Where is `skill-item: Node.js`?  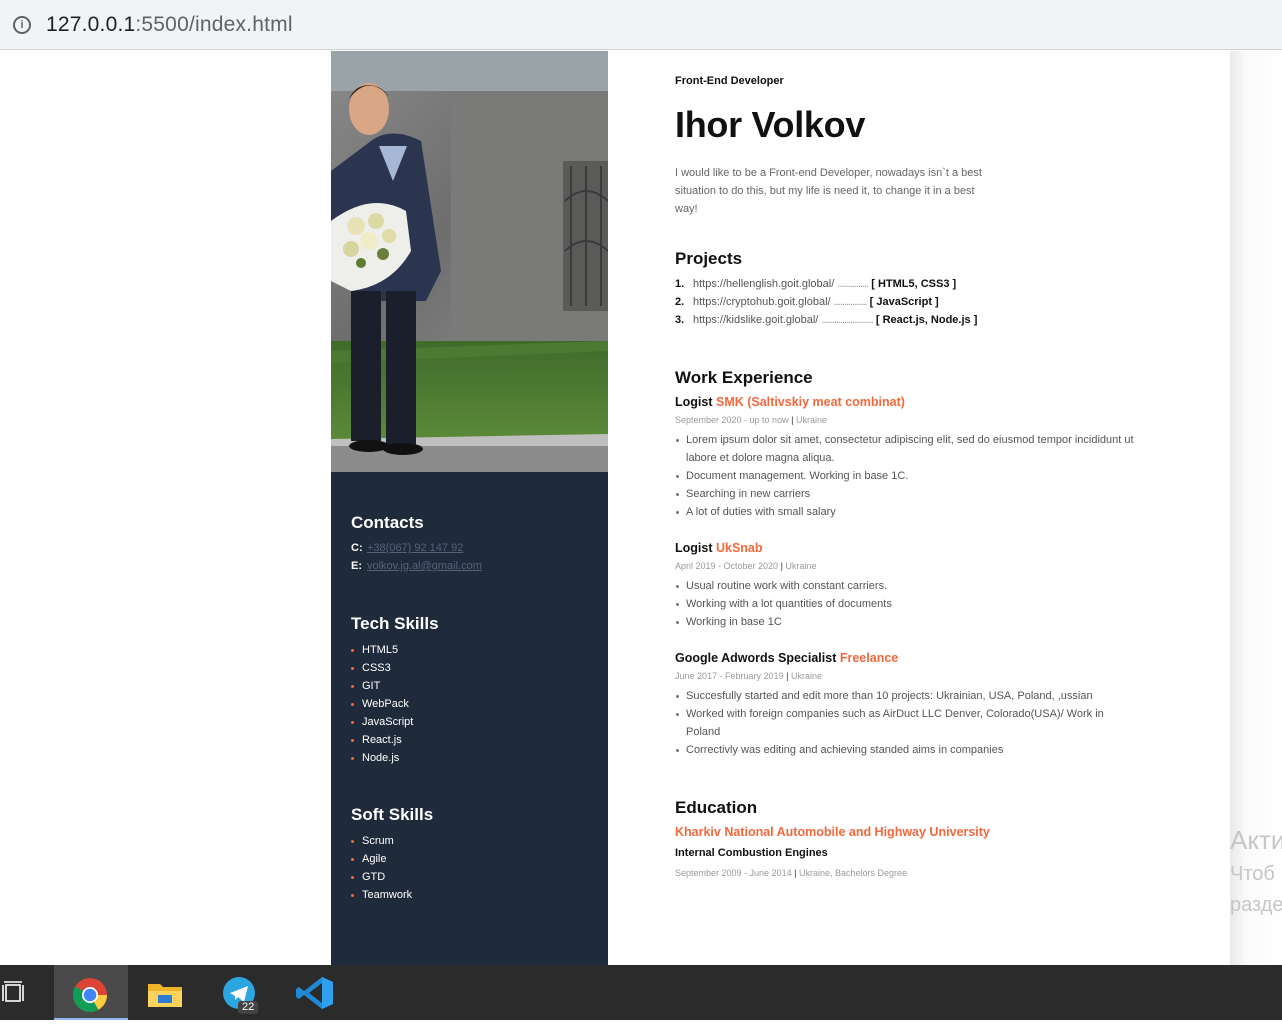
skill-item: Node.js is located at coordinates (382, 758).